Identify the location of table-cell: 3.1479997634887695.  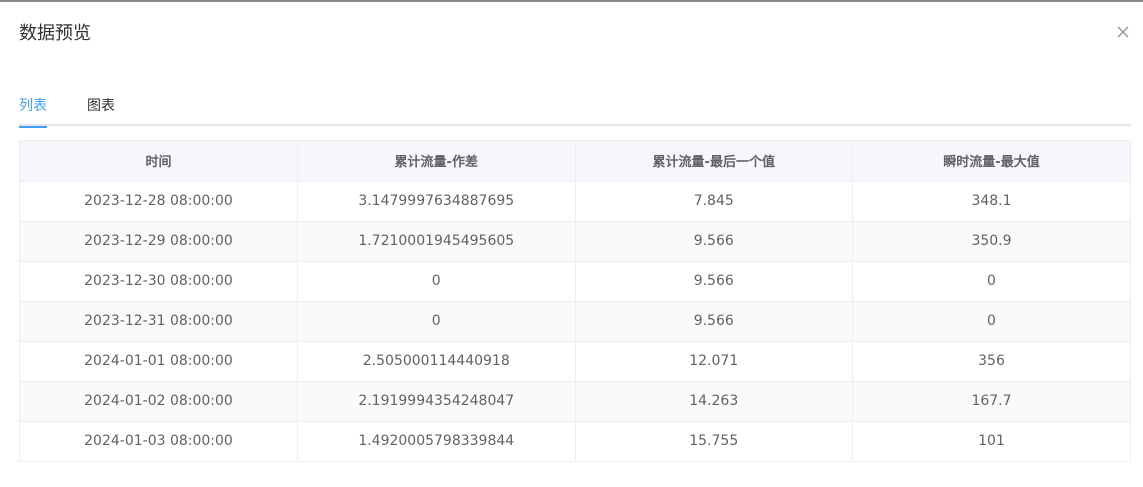
(436, 201).